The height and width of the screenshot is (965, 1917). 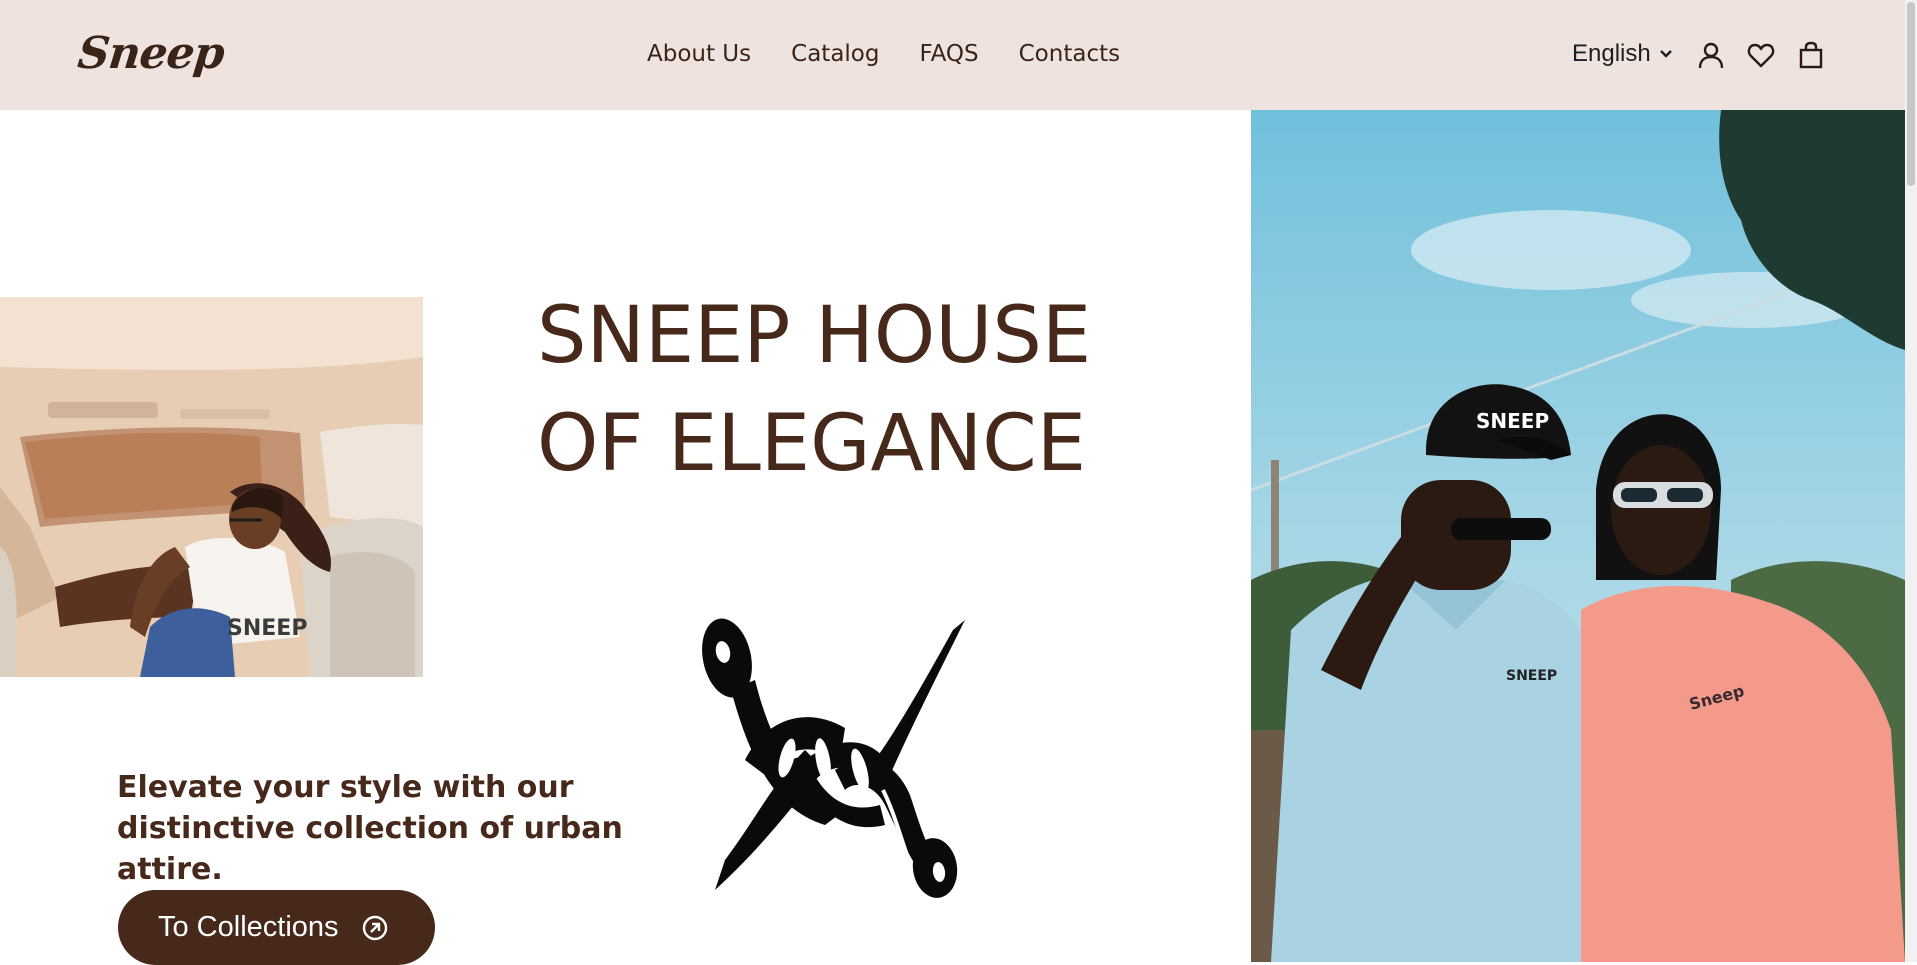 What do you see at coordinates (811, 444) in the screenshot?
I see `hero-title-line-2: OF ELEGANCE` at bounding box center [811, 444].